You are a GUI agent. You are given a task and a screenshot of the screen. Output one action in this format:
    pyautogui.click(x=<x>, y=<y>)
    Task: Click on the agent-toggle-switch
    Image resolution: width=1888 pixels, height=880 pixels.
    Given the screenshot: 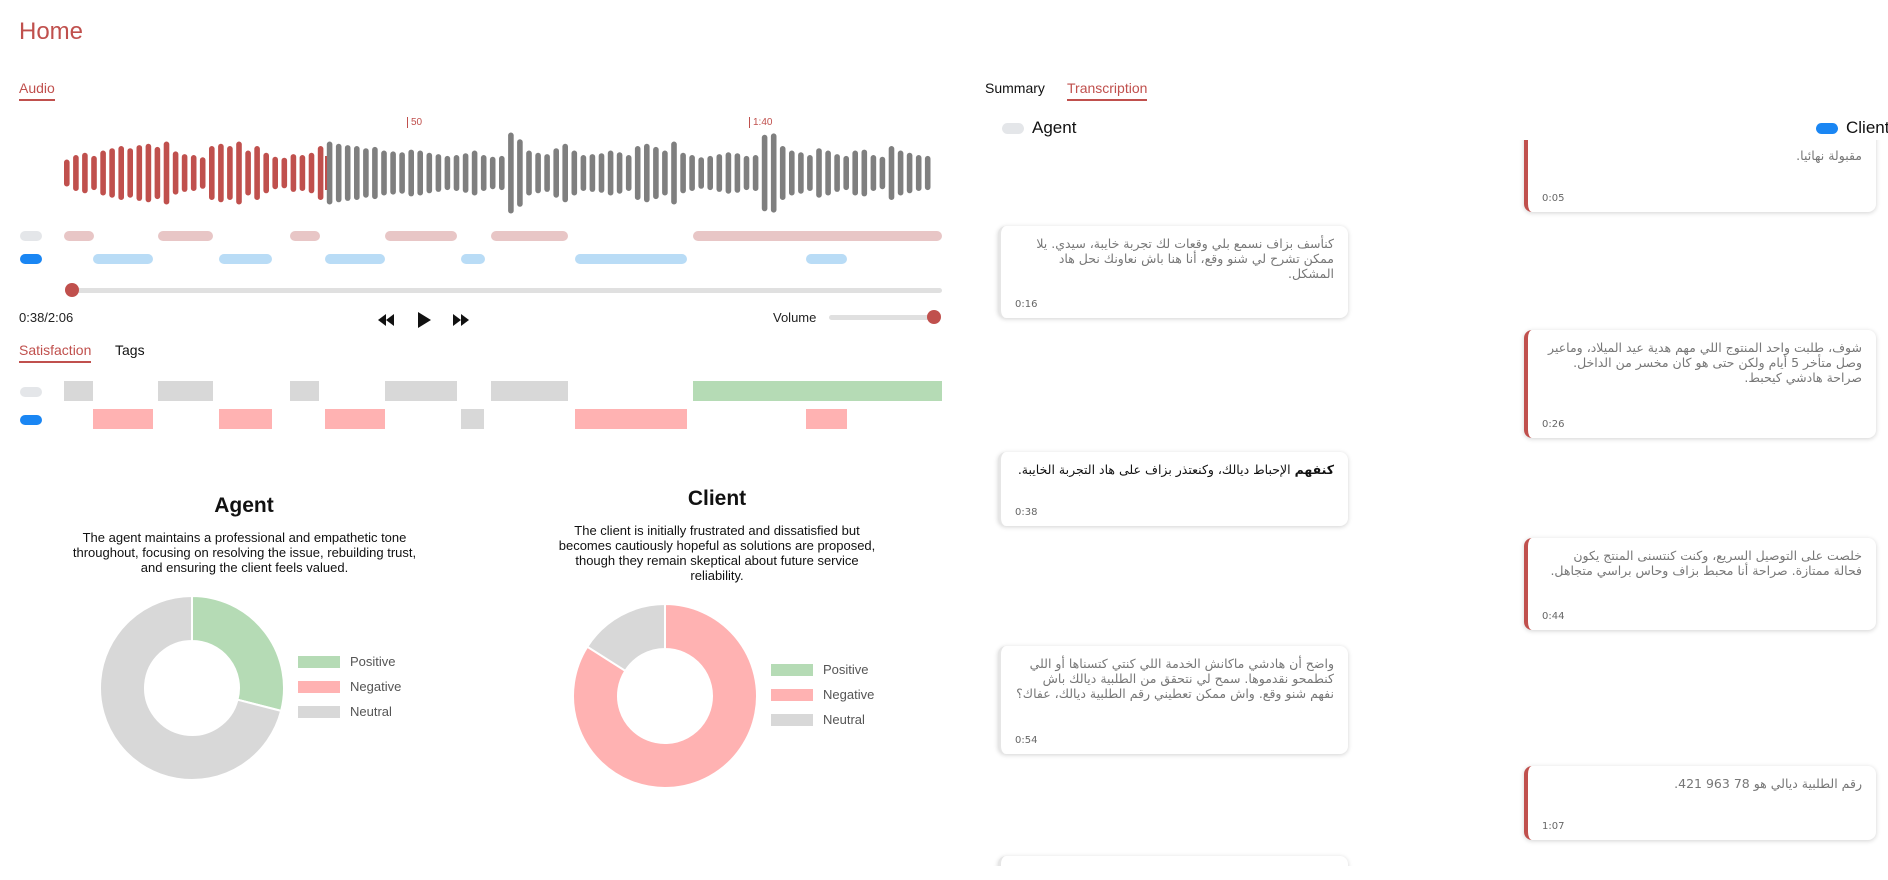 What is the action you would take?
    pyautogui.click(x=1013, y=128)
    